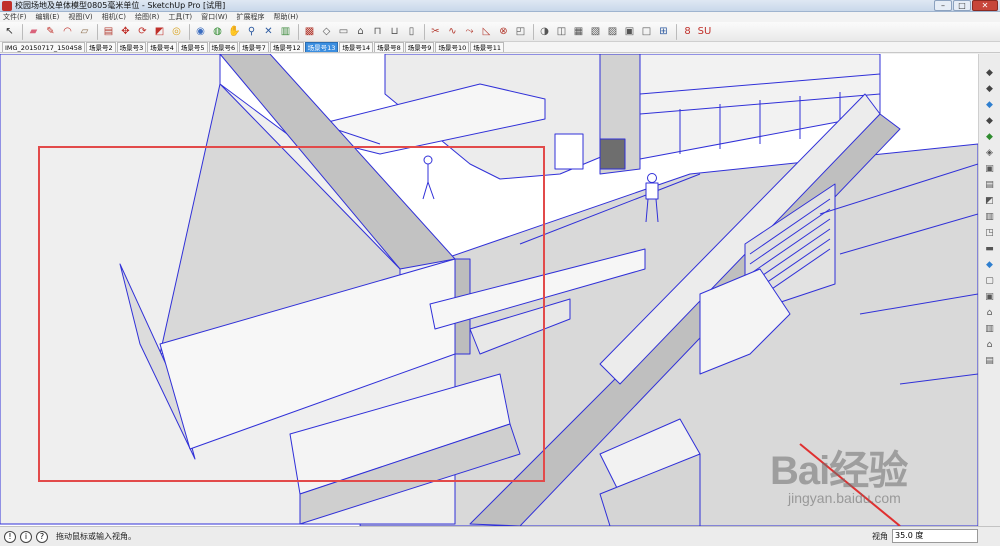  Describe the element at coordinates (42, 536) in the screenshot. I see `help-icon: ?` at that location.